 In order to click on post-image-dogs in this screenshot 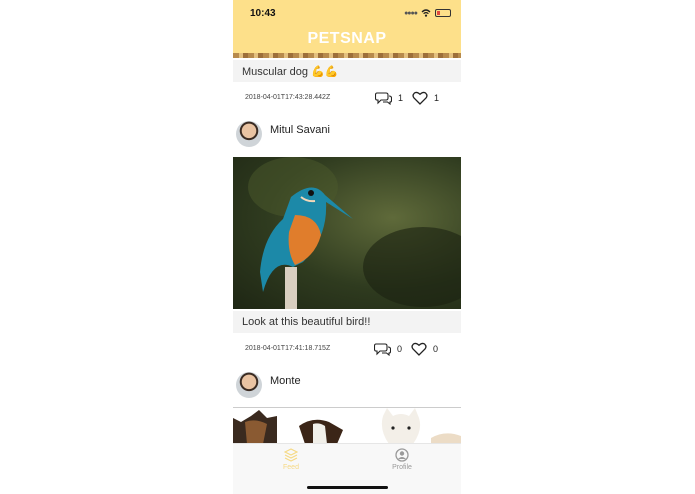, I will do `click(347, 425)`.